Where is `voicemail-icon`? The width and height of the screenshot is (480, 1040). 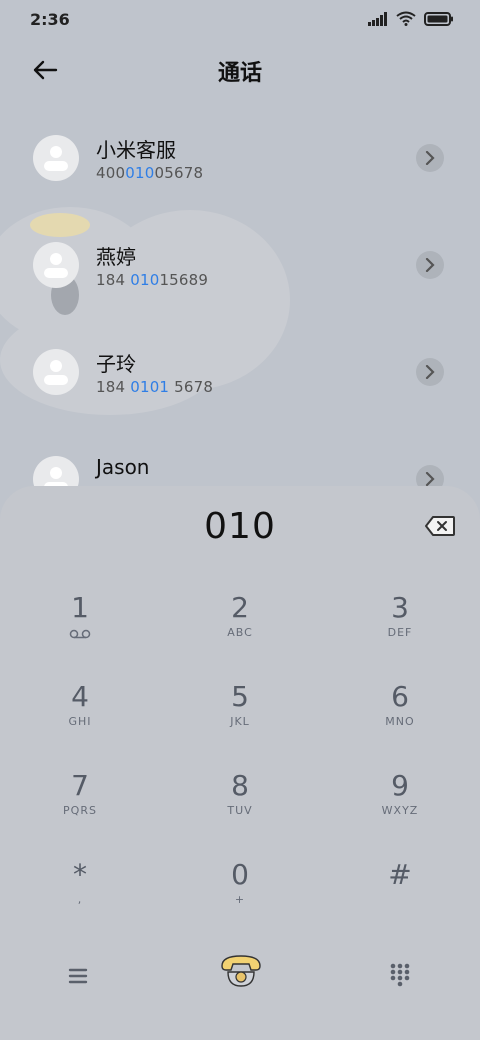 voicemail-icon is located at coordinates (80, 634).